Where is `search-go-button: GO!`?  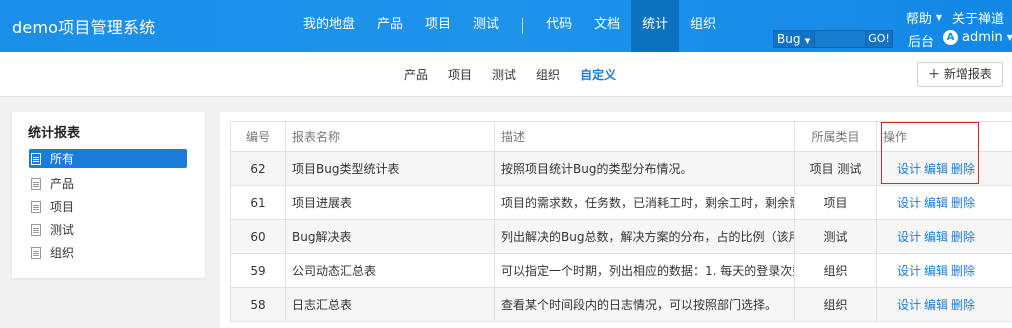
search-go-button: GO! is located at coordinates (879, 39).